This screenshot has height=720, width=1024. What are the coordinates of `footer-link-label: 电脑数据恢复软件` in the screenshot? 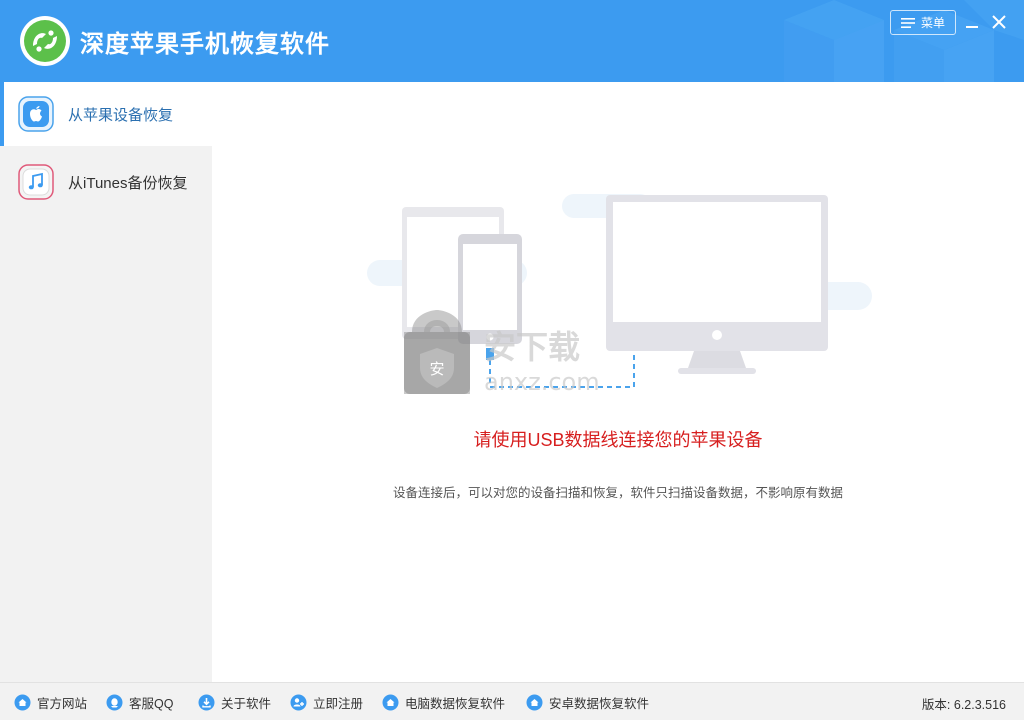 It's located at (455, 703).